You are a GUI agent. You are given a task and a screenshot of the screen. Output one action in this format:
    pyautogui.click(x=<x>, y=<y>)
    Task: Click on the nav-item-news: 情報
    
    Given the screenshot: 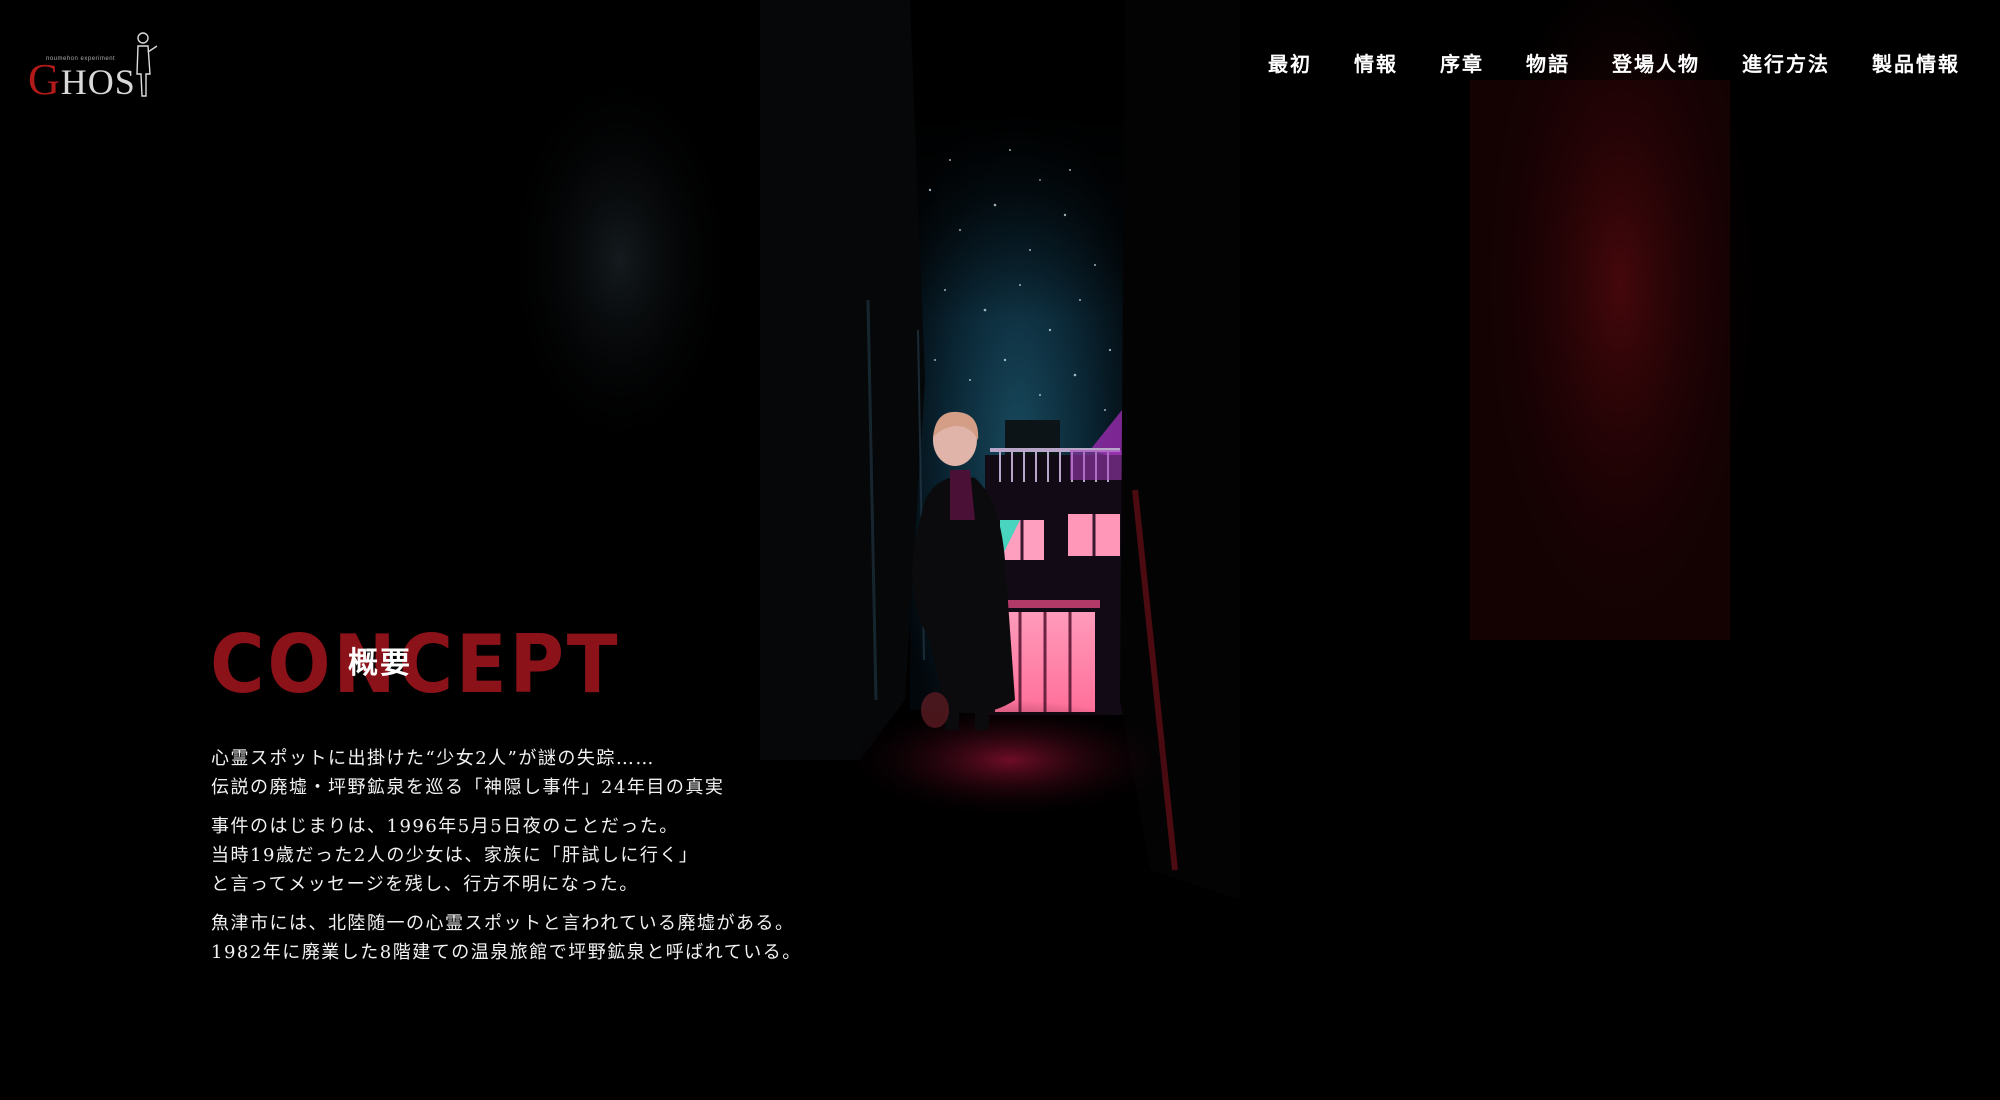 What is the action you would take?
    pyautogui.click(x=1376, y=62)
    